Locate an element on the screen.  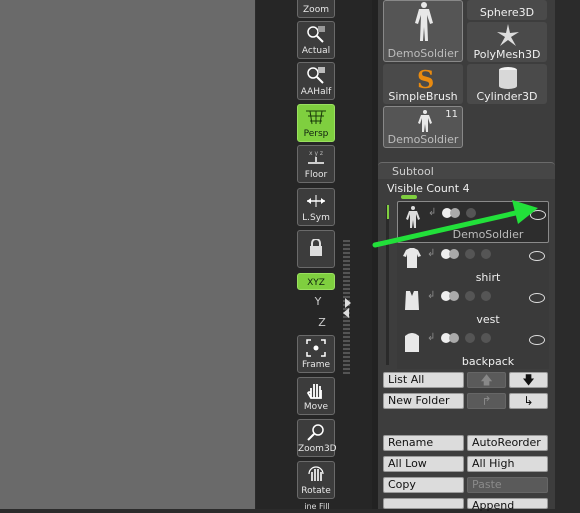
frame-icon is located at coordinates (316, 348).